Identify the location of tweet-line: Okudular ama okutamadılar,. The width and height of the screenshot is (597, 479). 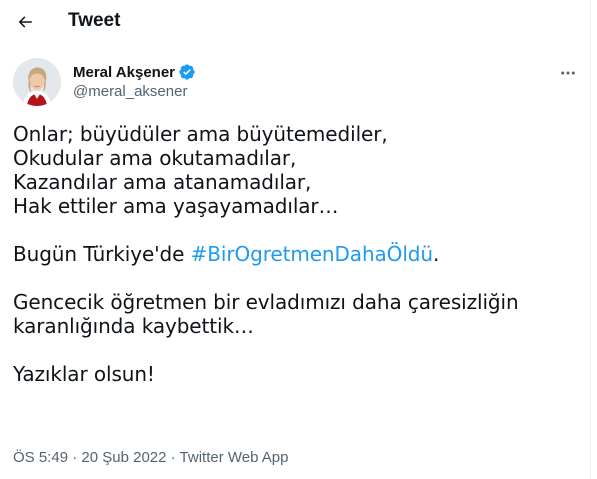
(155, 158).